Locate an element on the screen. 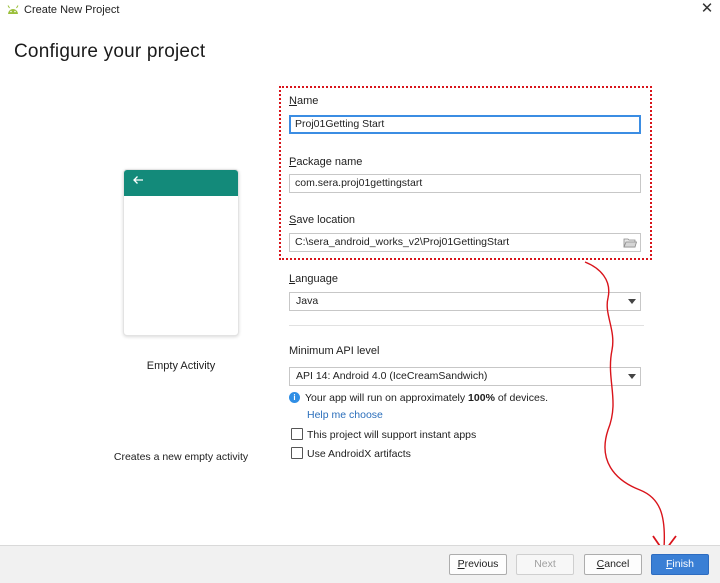  save-location-label-rest: ave location is located at coordinates (326, 220).